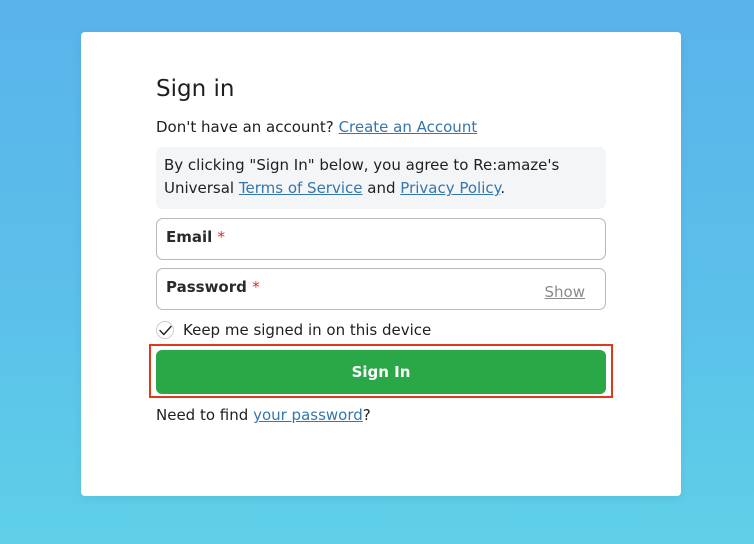 The width and height of the screenshot is (754, 544). I want to click on password-label: Password *, so click(213, 287).